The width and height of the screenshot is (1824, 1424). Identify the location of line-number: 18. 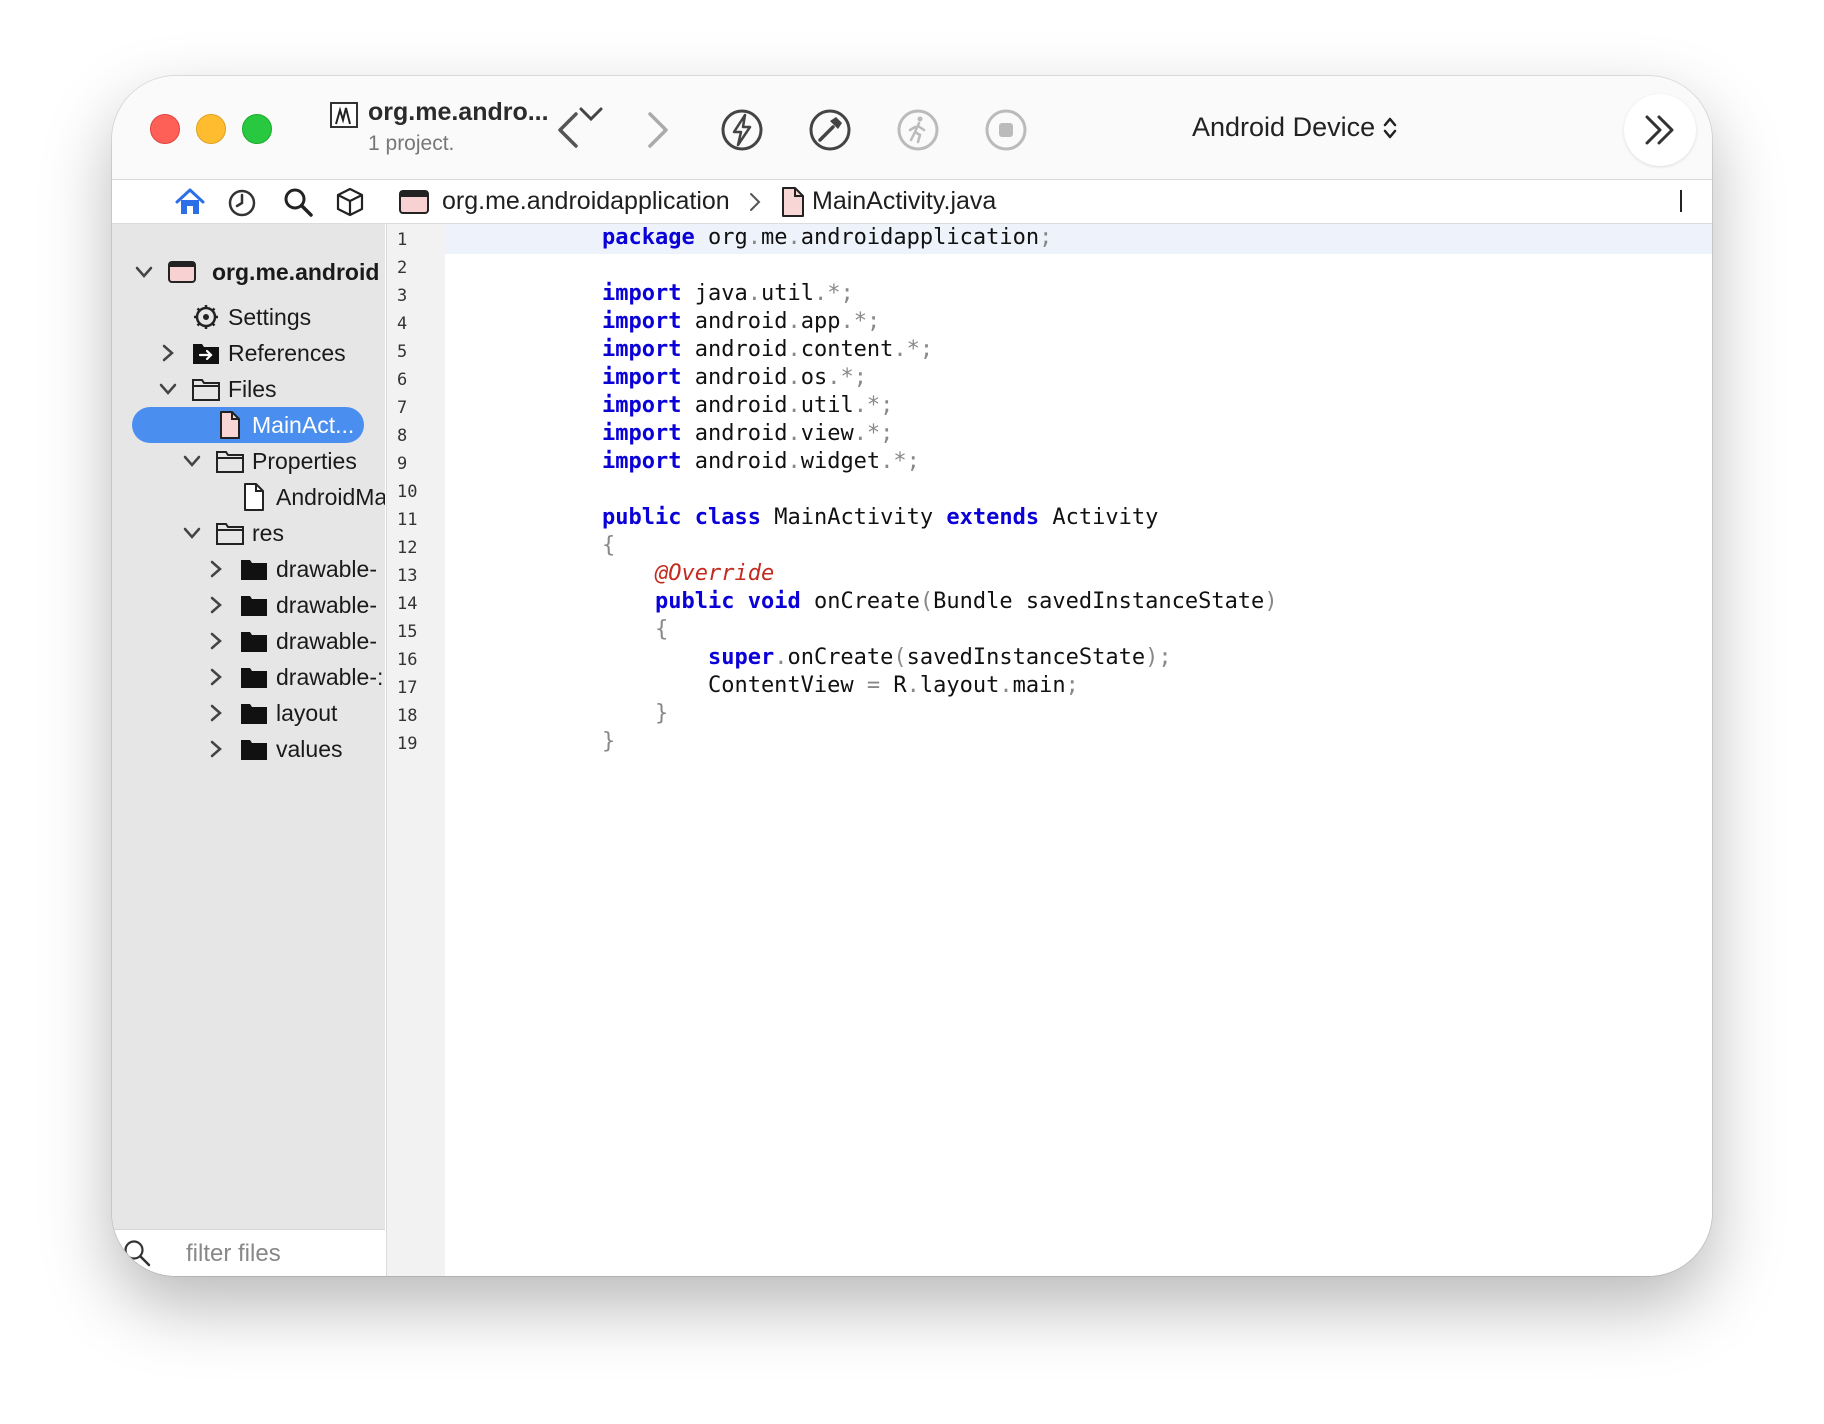
(407, 716).